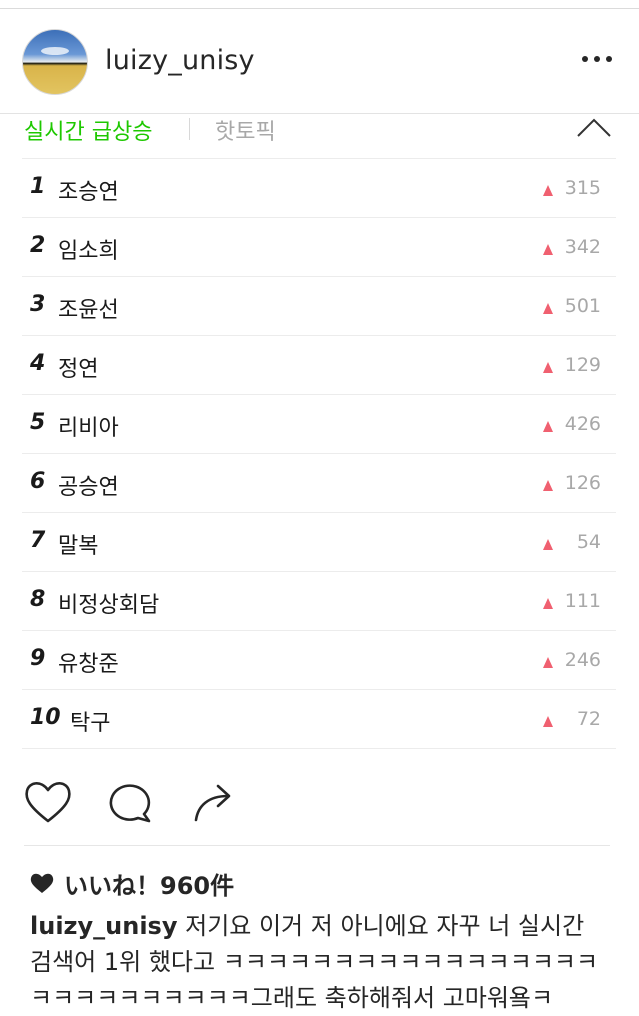  I want to click on rank-number: 7, so click(38, 540).